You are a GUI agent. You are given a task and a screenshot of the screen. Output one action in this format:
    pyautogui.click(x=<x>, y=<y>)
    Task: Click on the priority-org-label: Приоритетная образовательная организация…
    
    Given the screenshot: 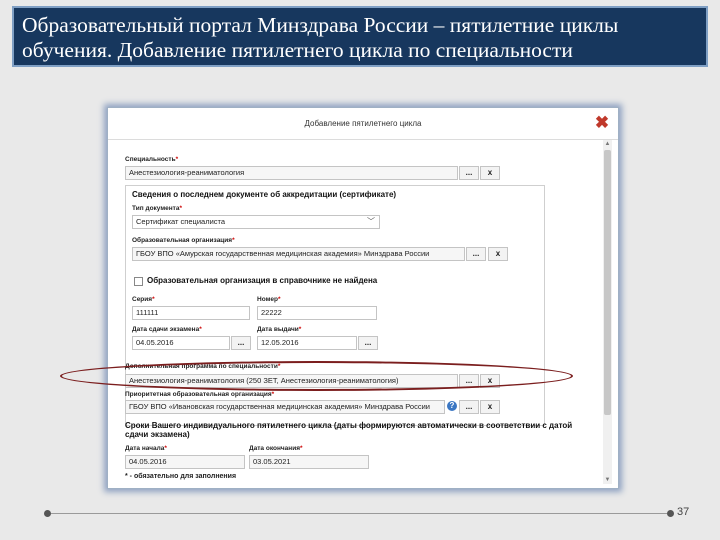 What is the action you would take?
    pyautogui.click(x=200, y=394)
    